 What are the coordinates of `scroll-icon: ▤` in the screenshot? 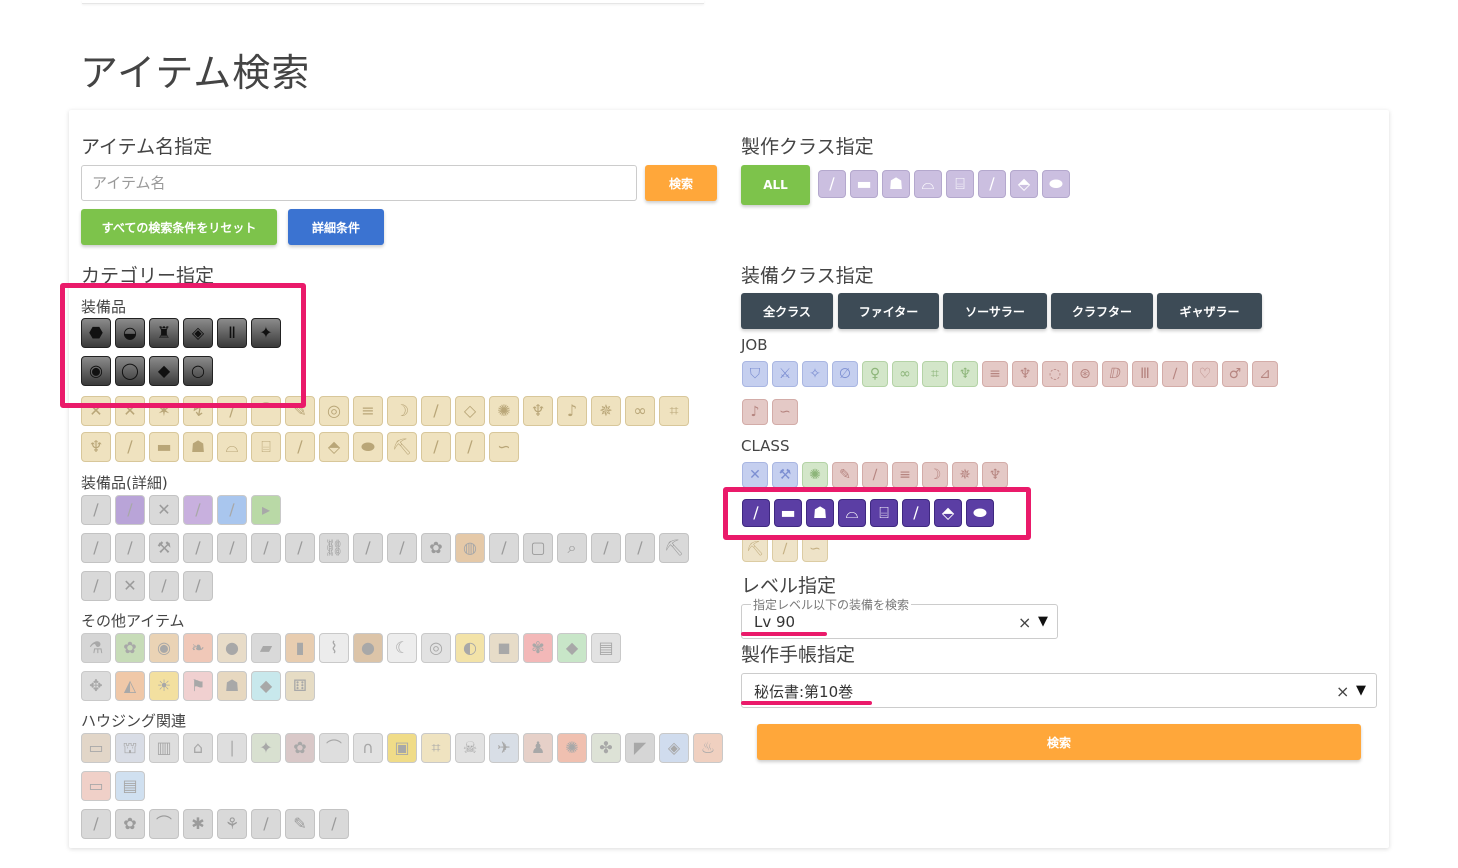 It's located at (606, 648).